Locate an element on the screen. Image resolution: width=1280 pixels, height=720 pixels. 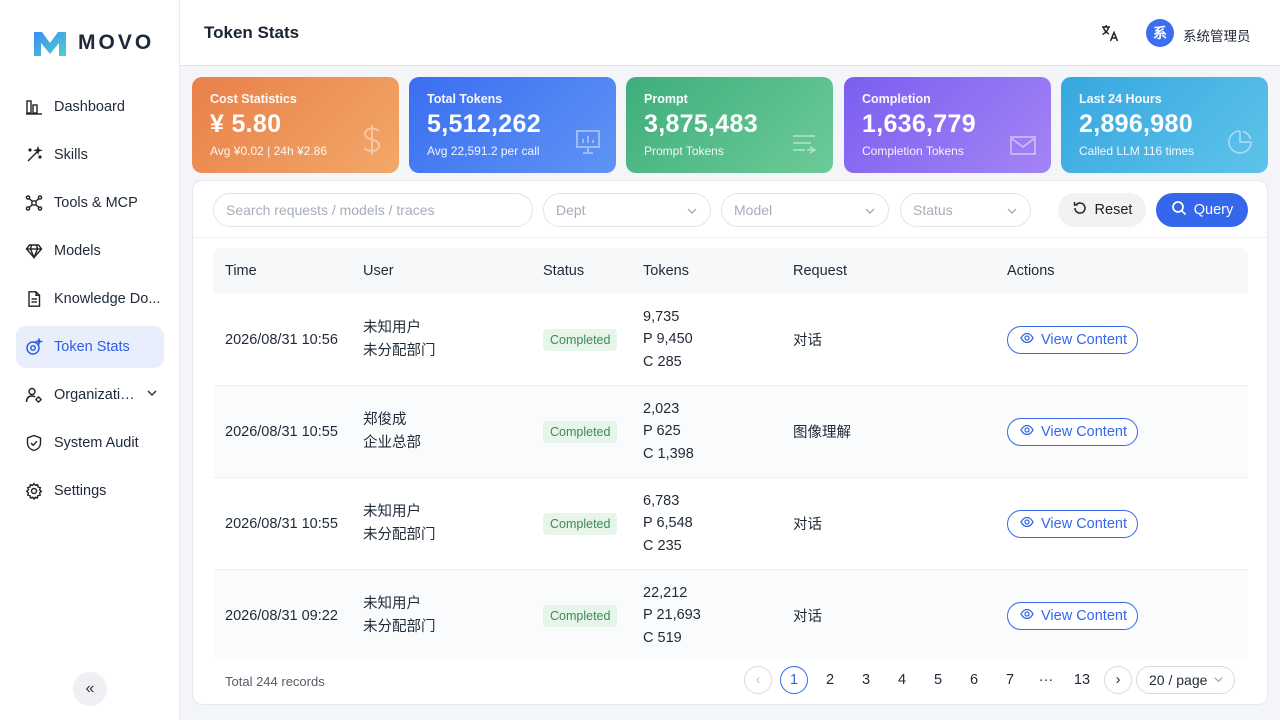
sidebar-item-settings: Settings is located at coordinates (90, 491).